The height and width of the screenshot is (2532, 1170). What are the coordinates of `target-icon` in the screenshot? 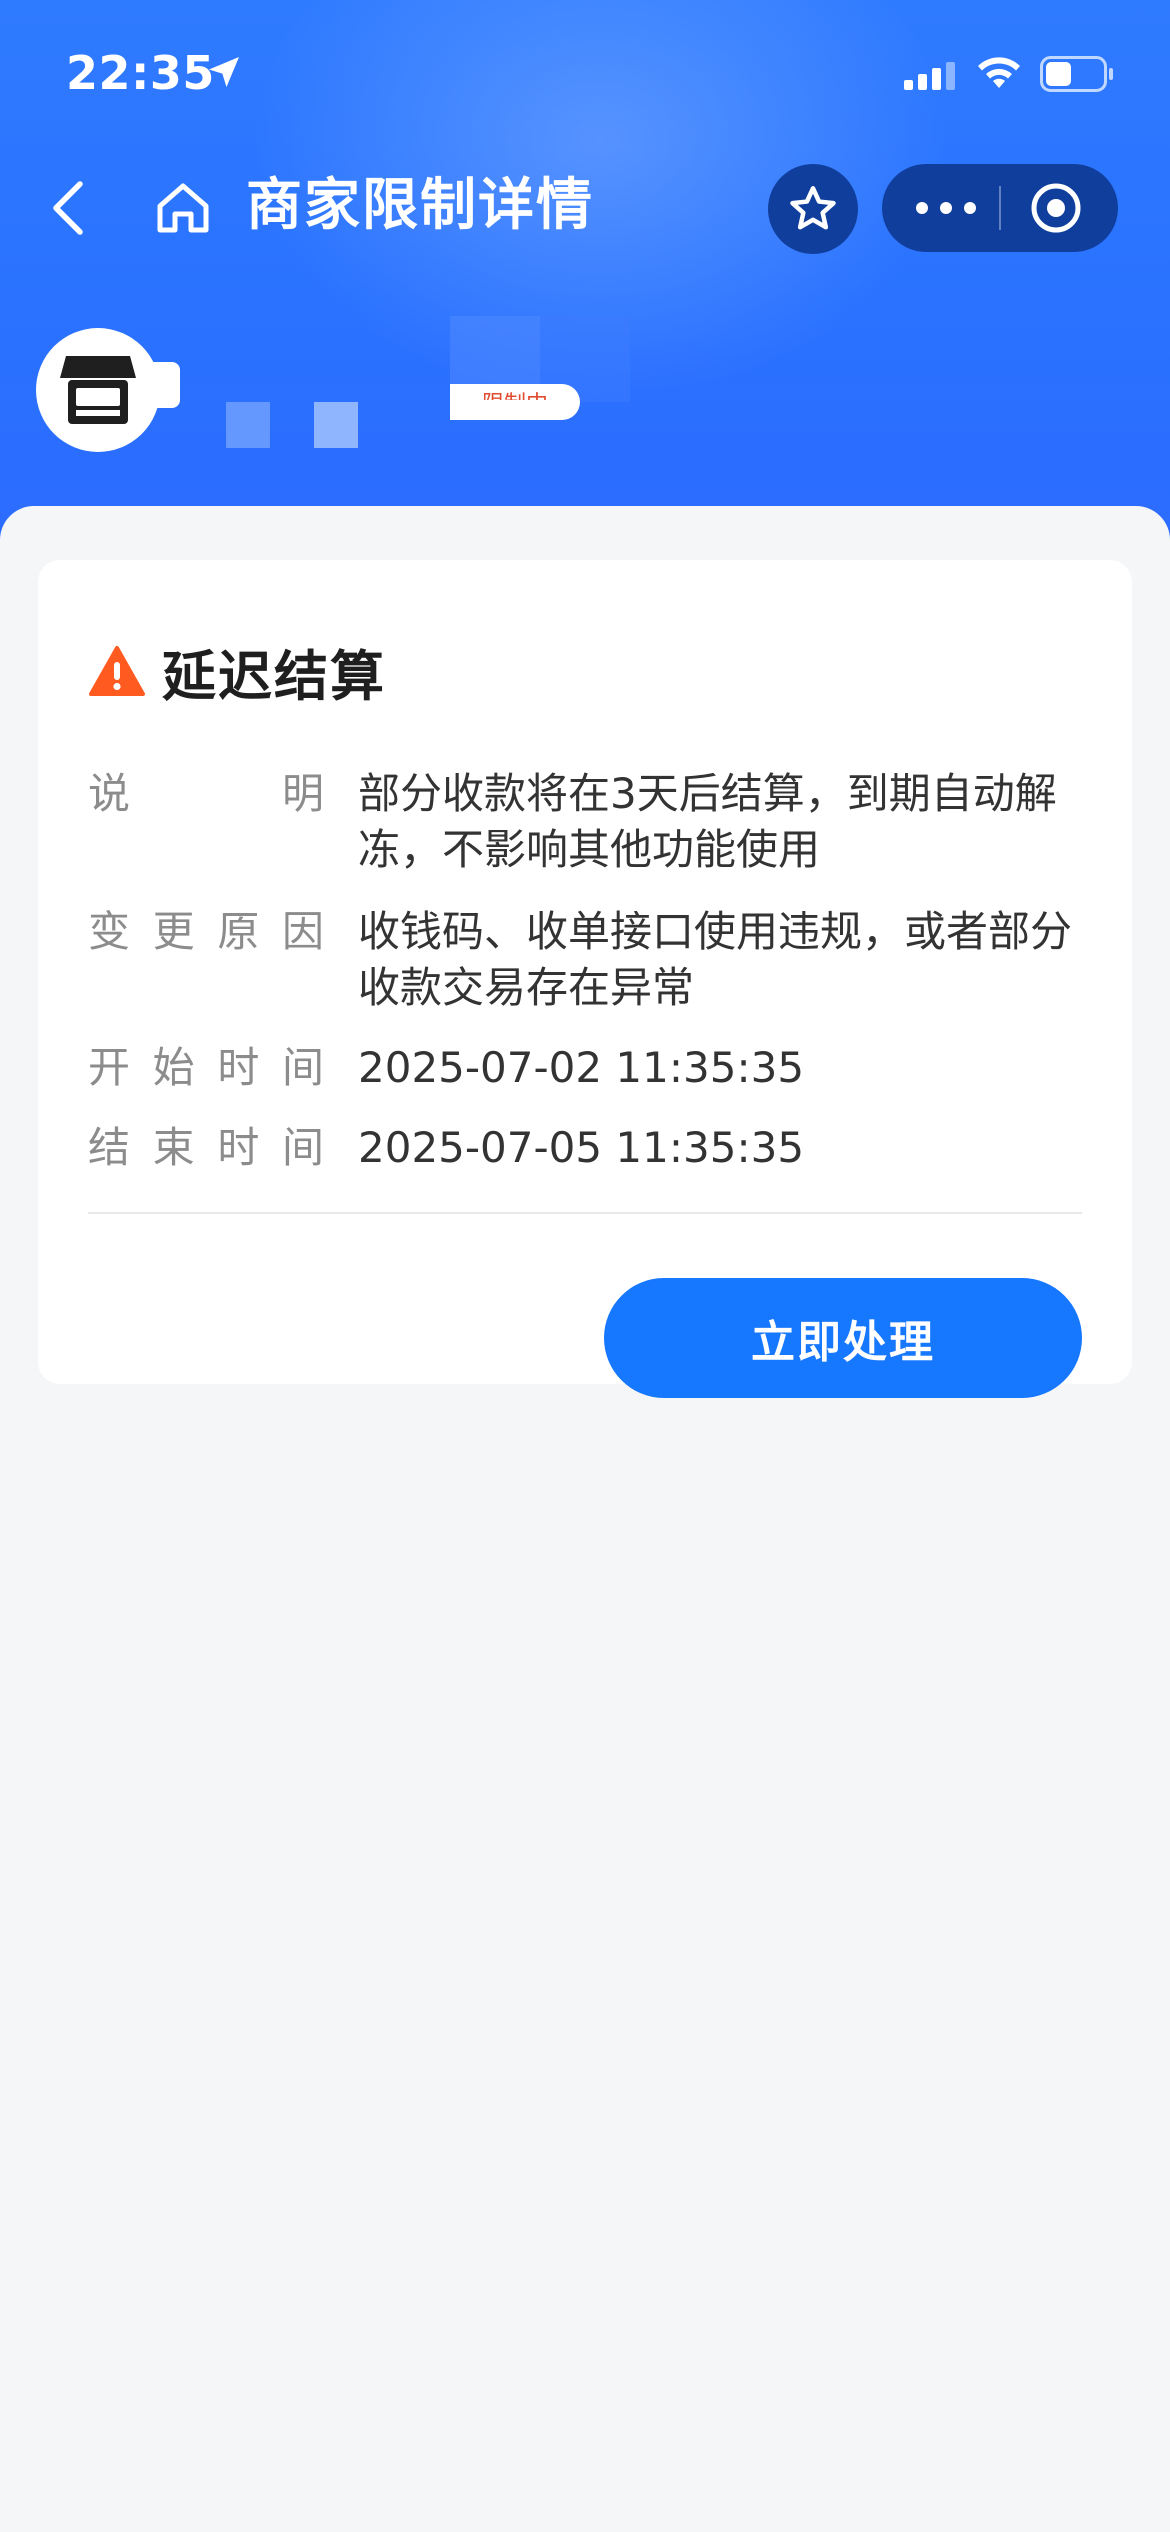 It's located at (1056, 208).